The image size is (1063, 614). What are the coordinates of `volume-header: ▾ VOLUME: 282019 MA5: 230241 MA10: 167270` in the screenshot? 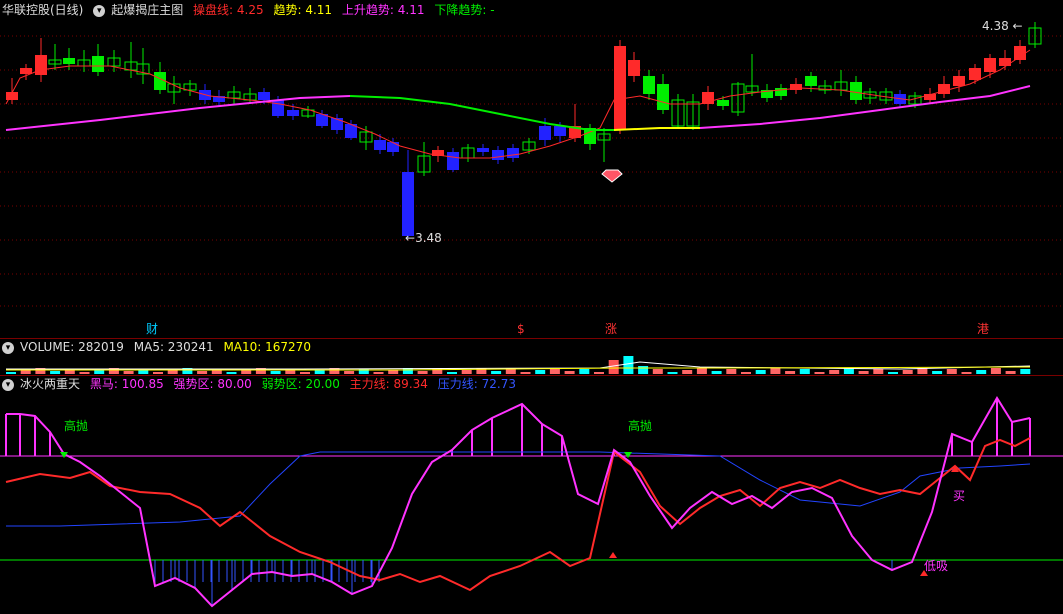 It's located at (159, 347).